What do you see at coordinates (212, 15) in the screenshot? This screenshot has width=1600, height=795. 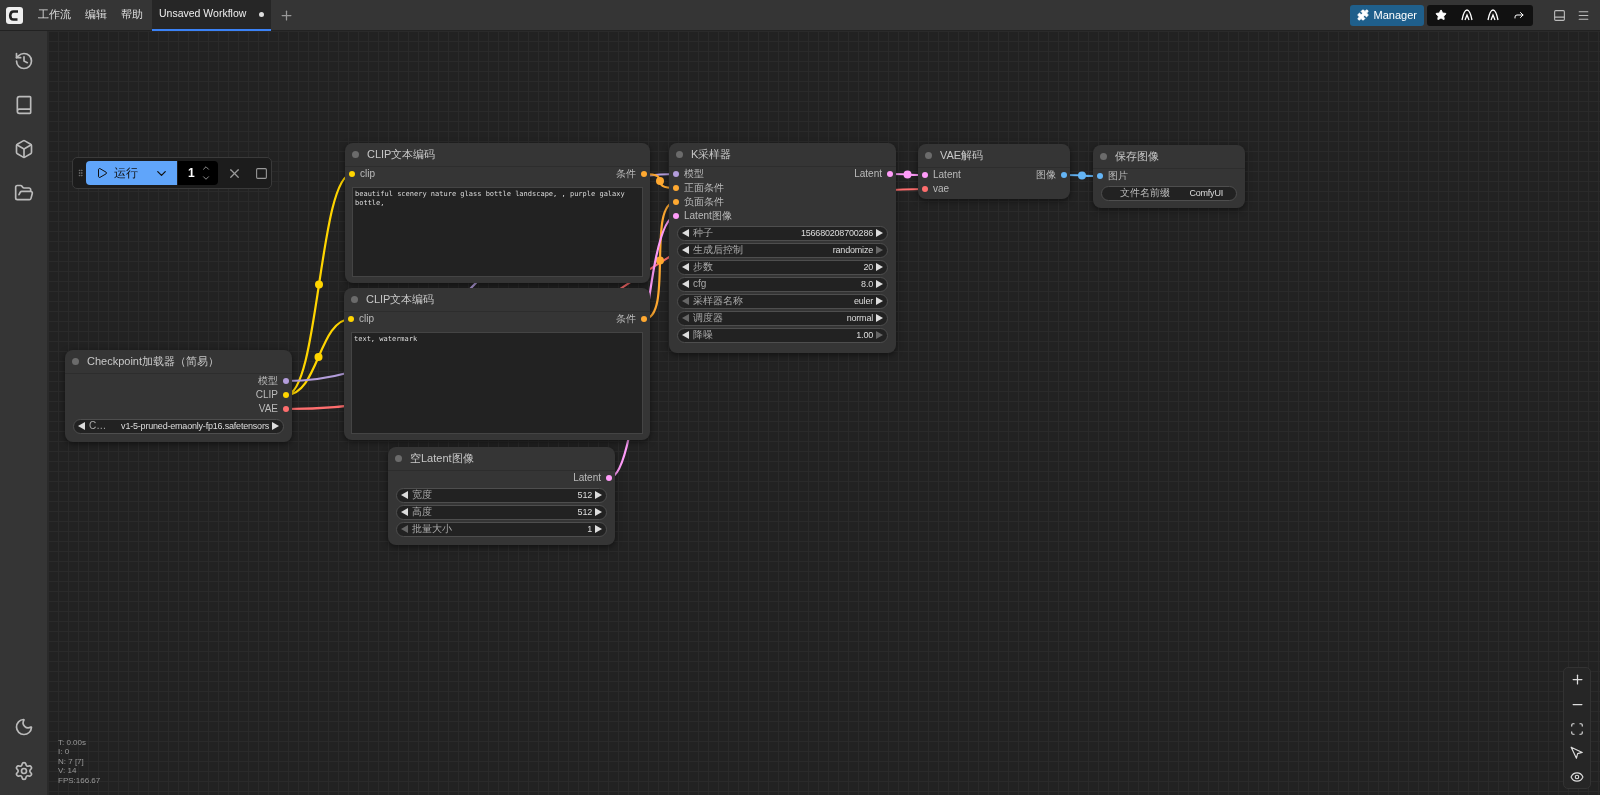 I see `workflow-tab: Unsaved Workflow` at bounding box center [212, 15].